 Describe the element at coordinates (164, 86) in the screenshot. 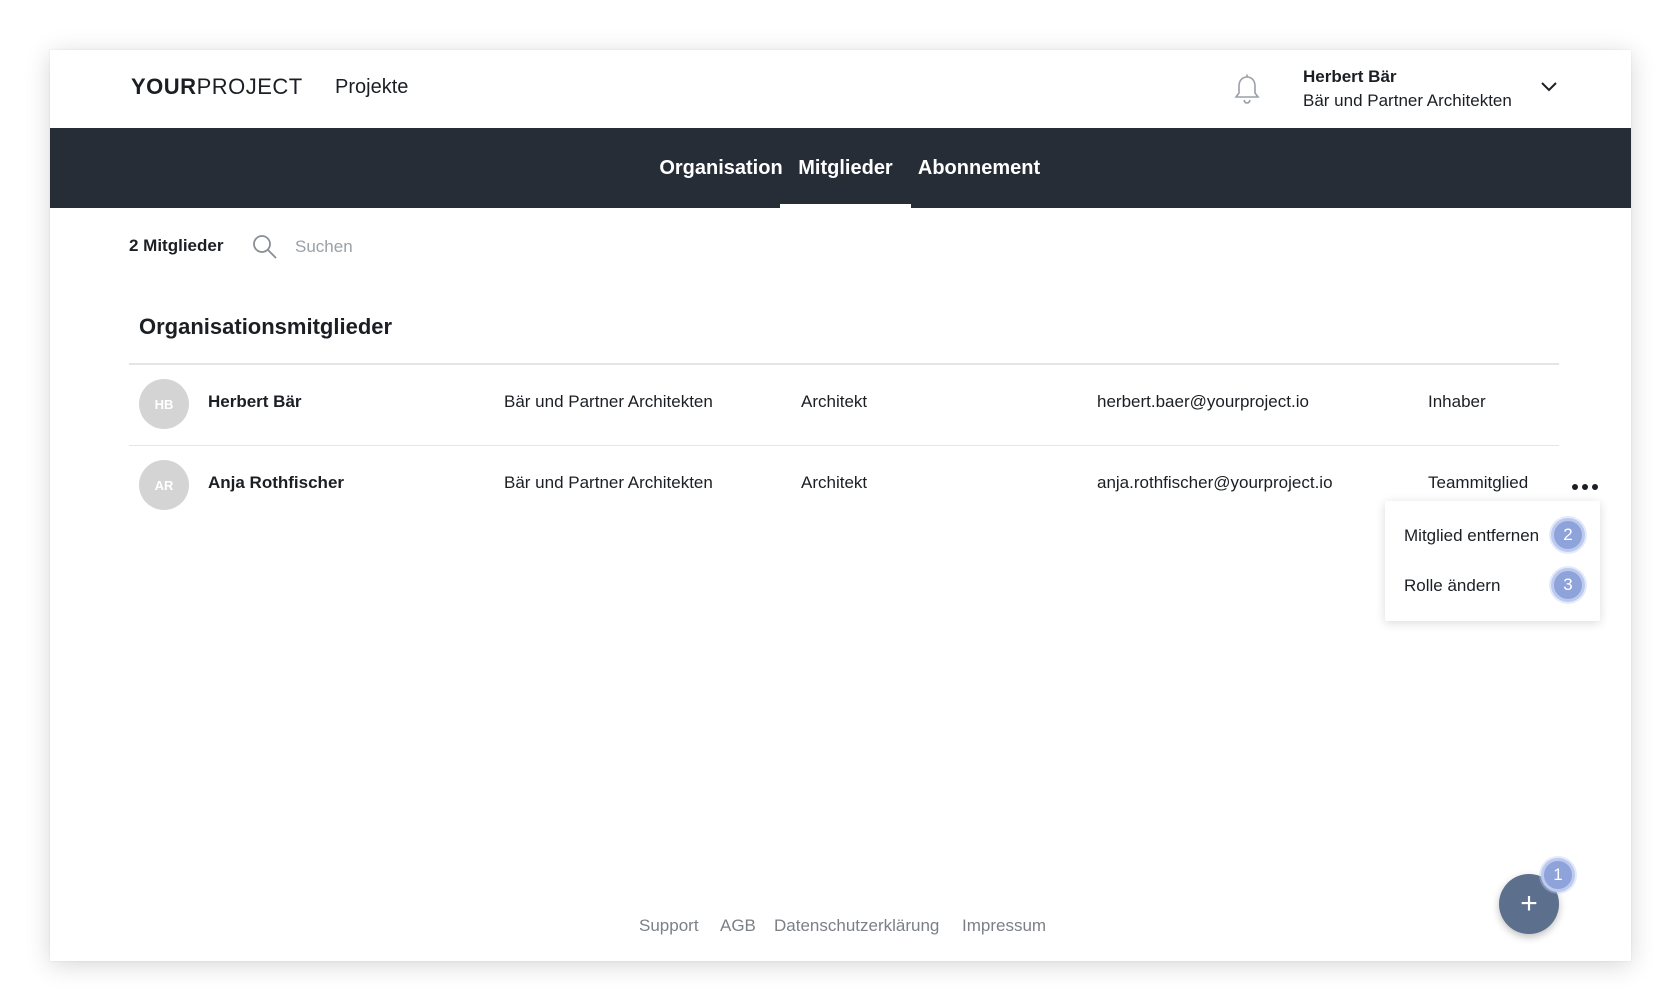

I see `logo-bold: YOUR` at that location.